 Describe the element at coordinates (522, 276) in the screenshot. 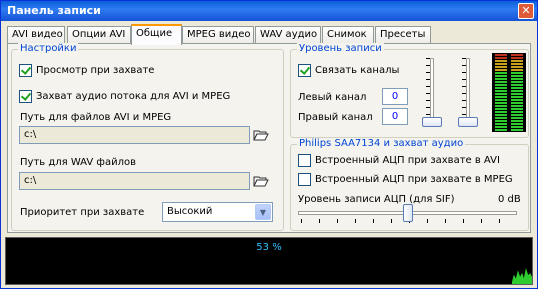

I see `activity-graph` at that location.